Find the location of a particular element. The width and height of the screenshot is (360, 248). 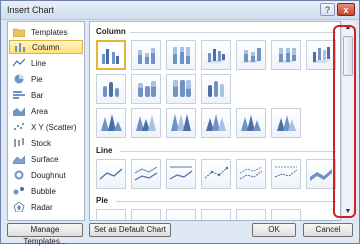

sidebar-item-area: Area is located at coordinates (46, 111).